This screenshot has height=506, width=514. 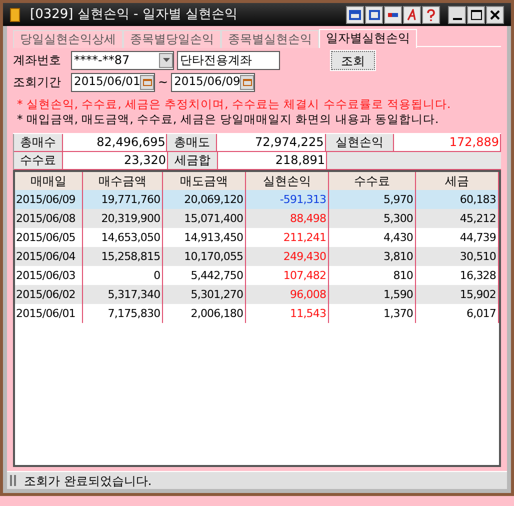 What do you see at coordinates (447, 142) in the screenshot?
I see `summary-value: 172,889` at bounding box center [447, 142].